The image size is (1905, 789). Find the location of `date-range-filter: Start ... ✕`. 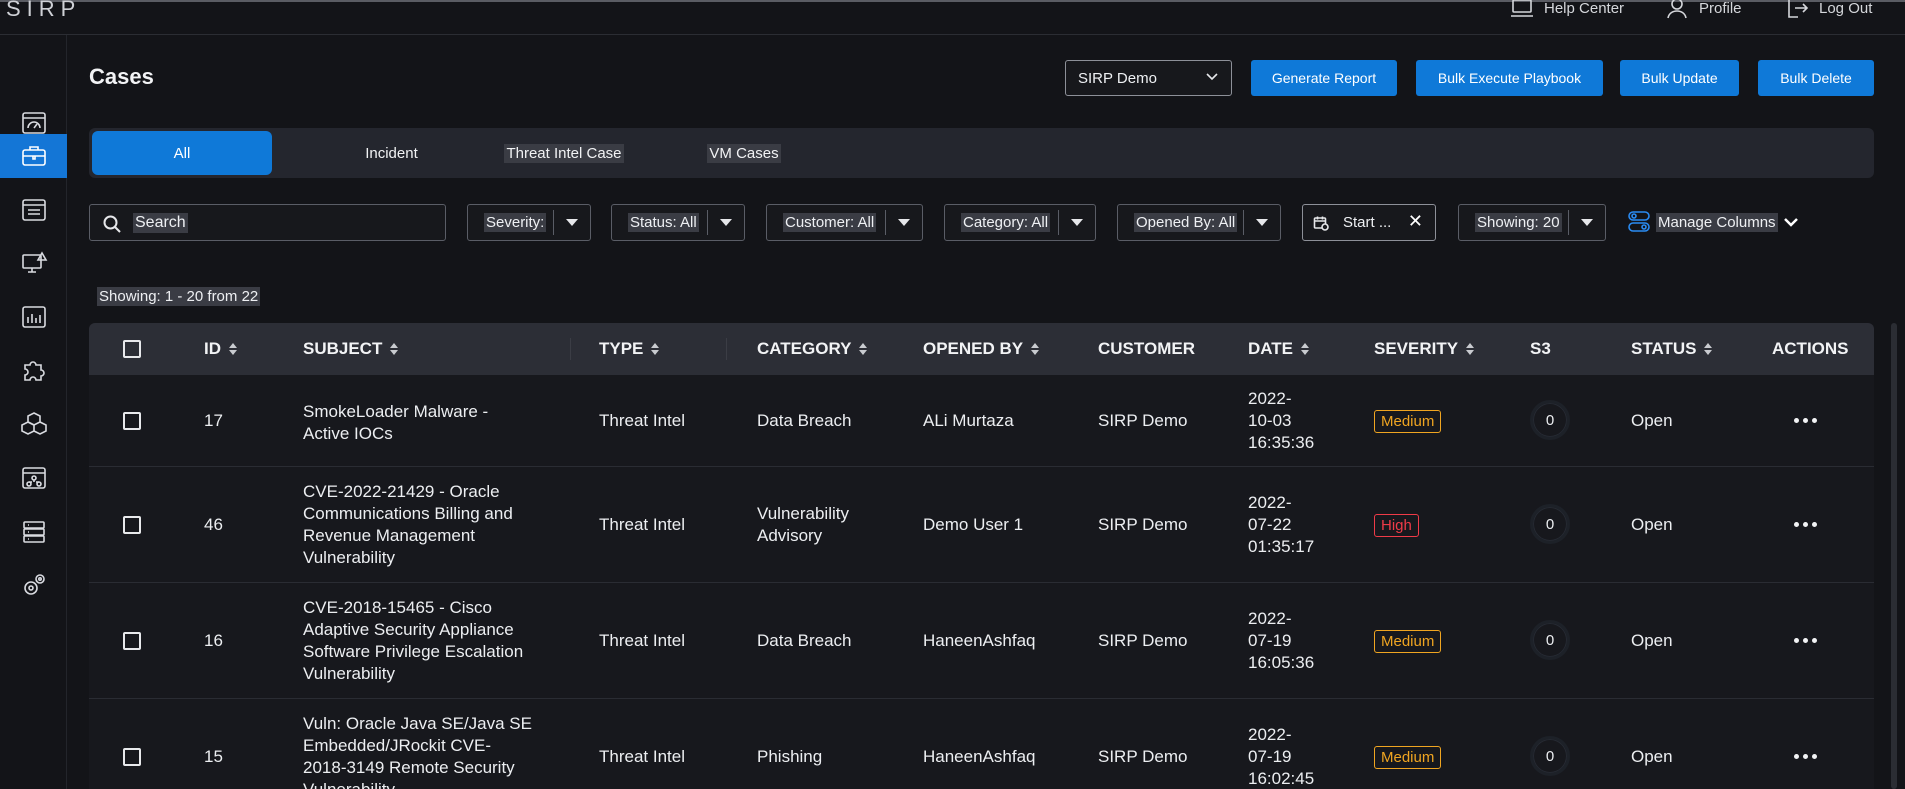

date-range-filter: Start ... ✕ is located at coordinates (1369, 222).